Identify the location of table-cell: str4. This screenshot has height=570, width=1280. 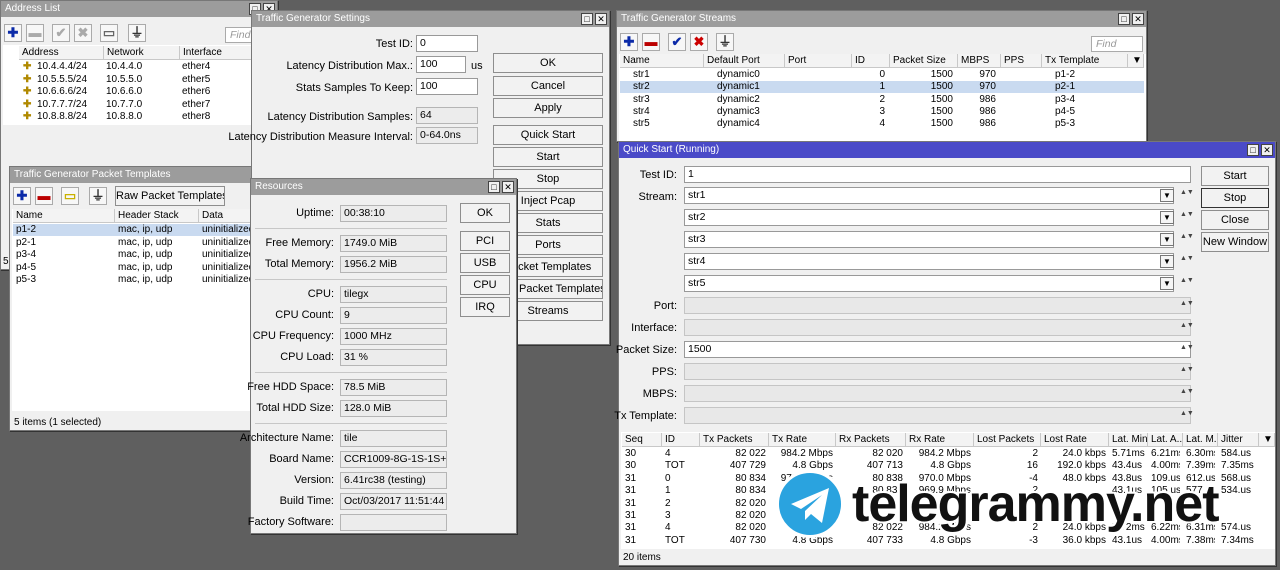
(666, 112).